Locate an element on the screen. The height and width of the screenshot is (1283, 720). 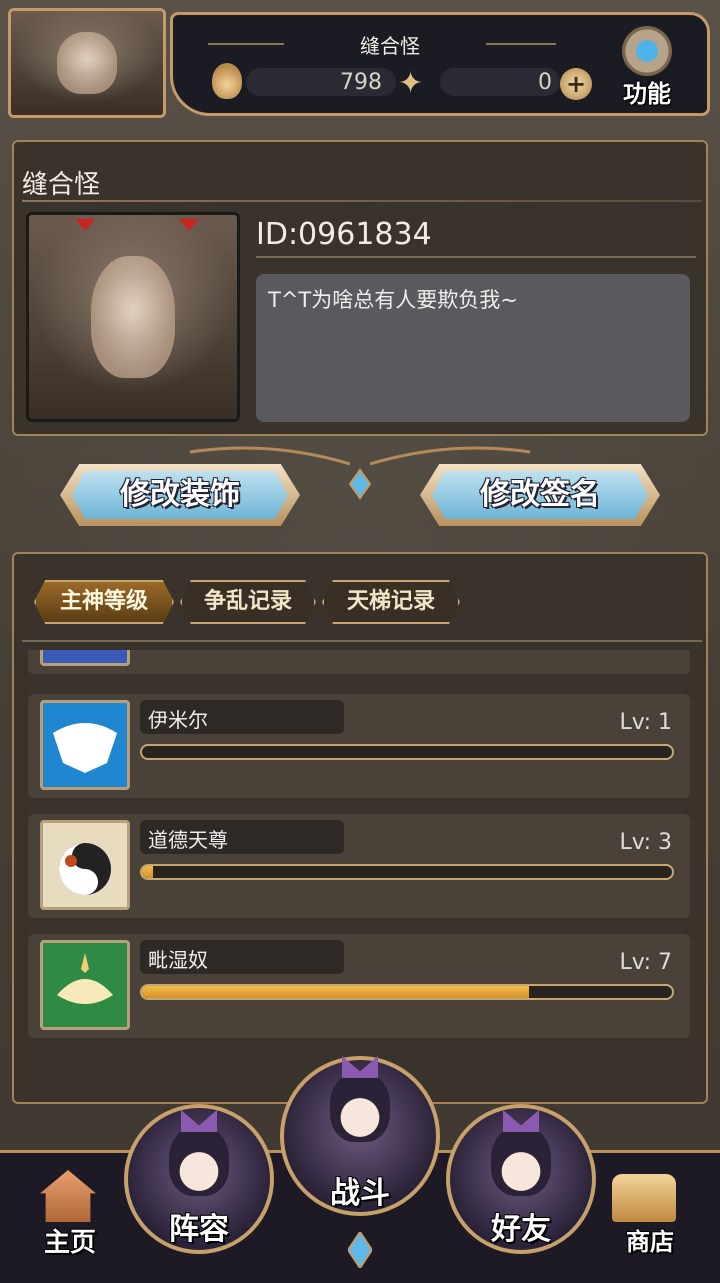
list-item: 道德天尊 Lv: 3 is located at coordinates (359, 866).